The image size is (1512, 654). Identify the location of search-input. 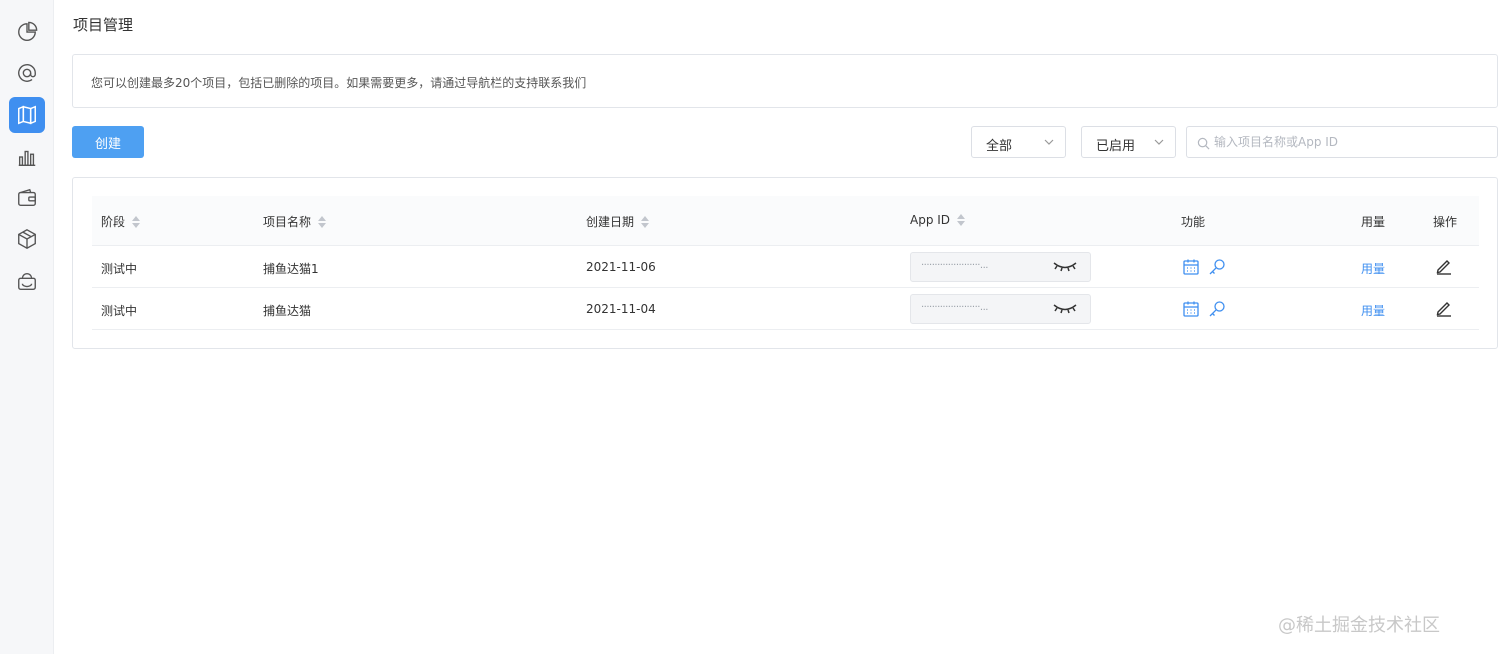
(1354, 142).